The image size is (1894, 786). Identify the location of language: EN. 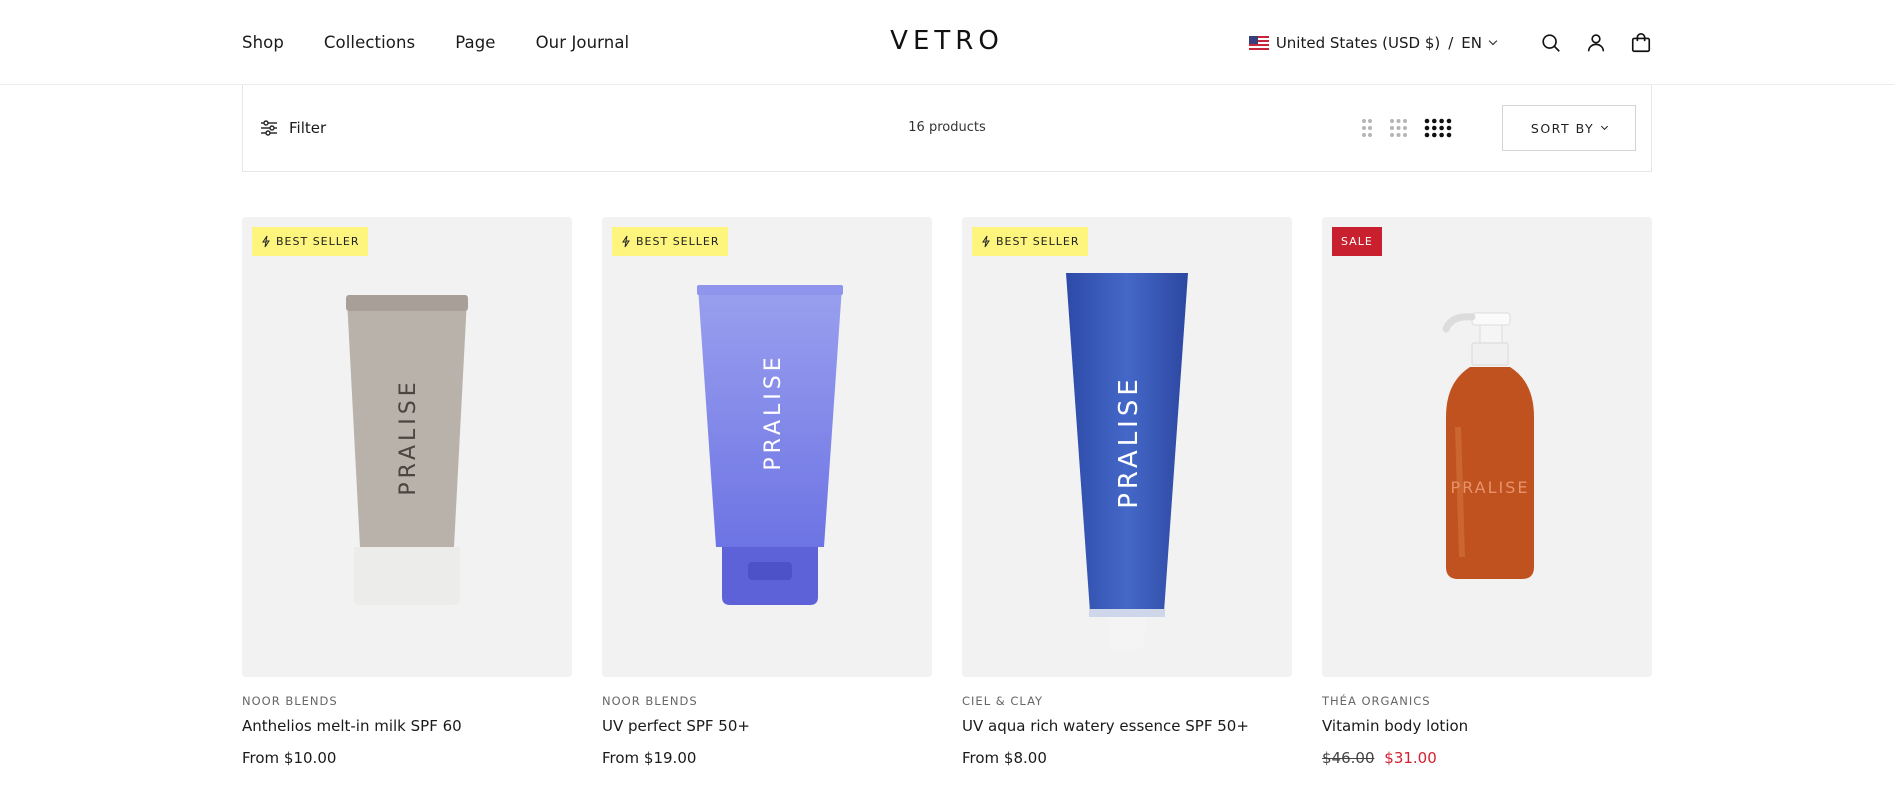
(1471, 42).